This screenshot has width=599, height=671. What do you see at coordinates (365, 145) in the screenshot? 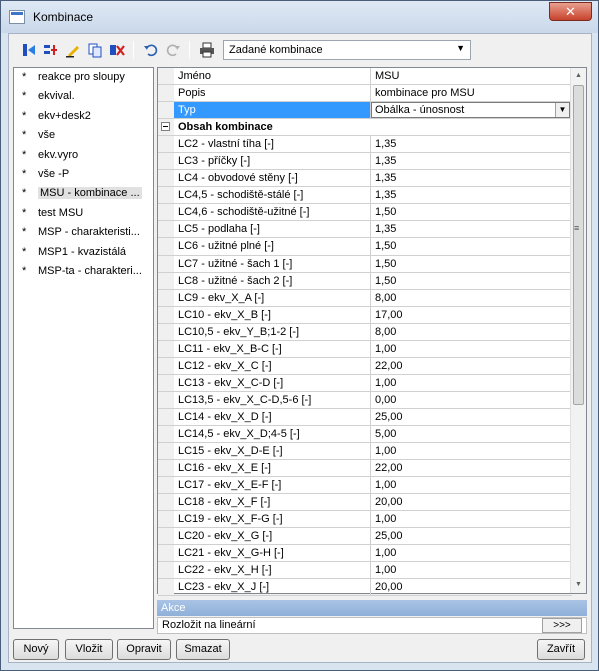
I see `load-case-row: LC2 - vlastní tíha [-] 1,35` at bounding box center [365, 145].